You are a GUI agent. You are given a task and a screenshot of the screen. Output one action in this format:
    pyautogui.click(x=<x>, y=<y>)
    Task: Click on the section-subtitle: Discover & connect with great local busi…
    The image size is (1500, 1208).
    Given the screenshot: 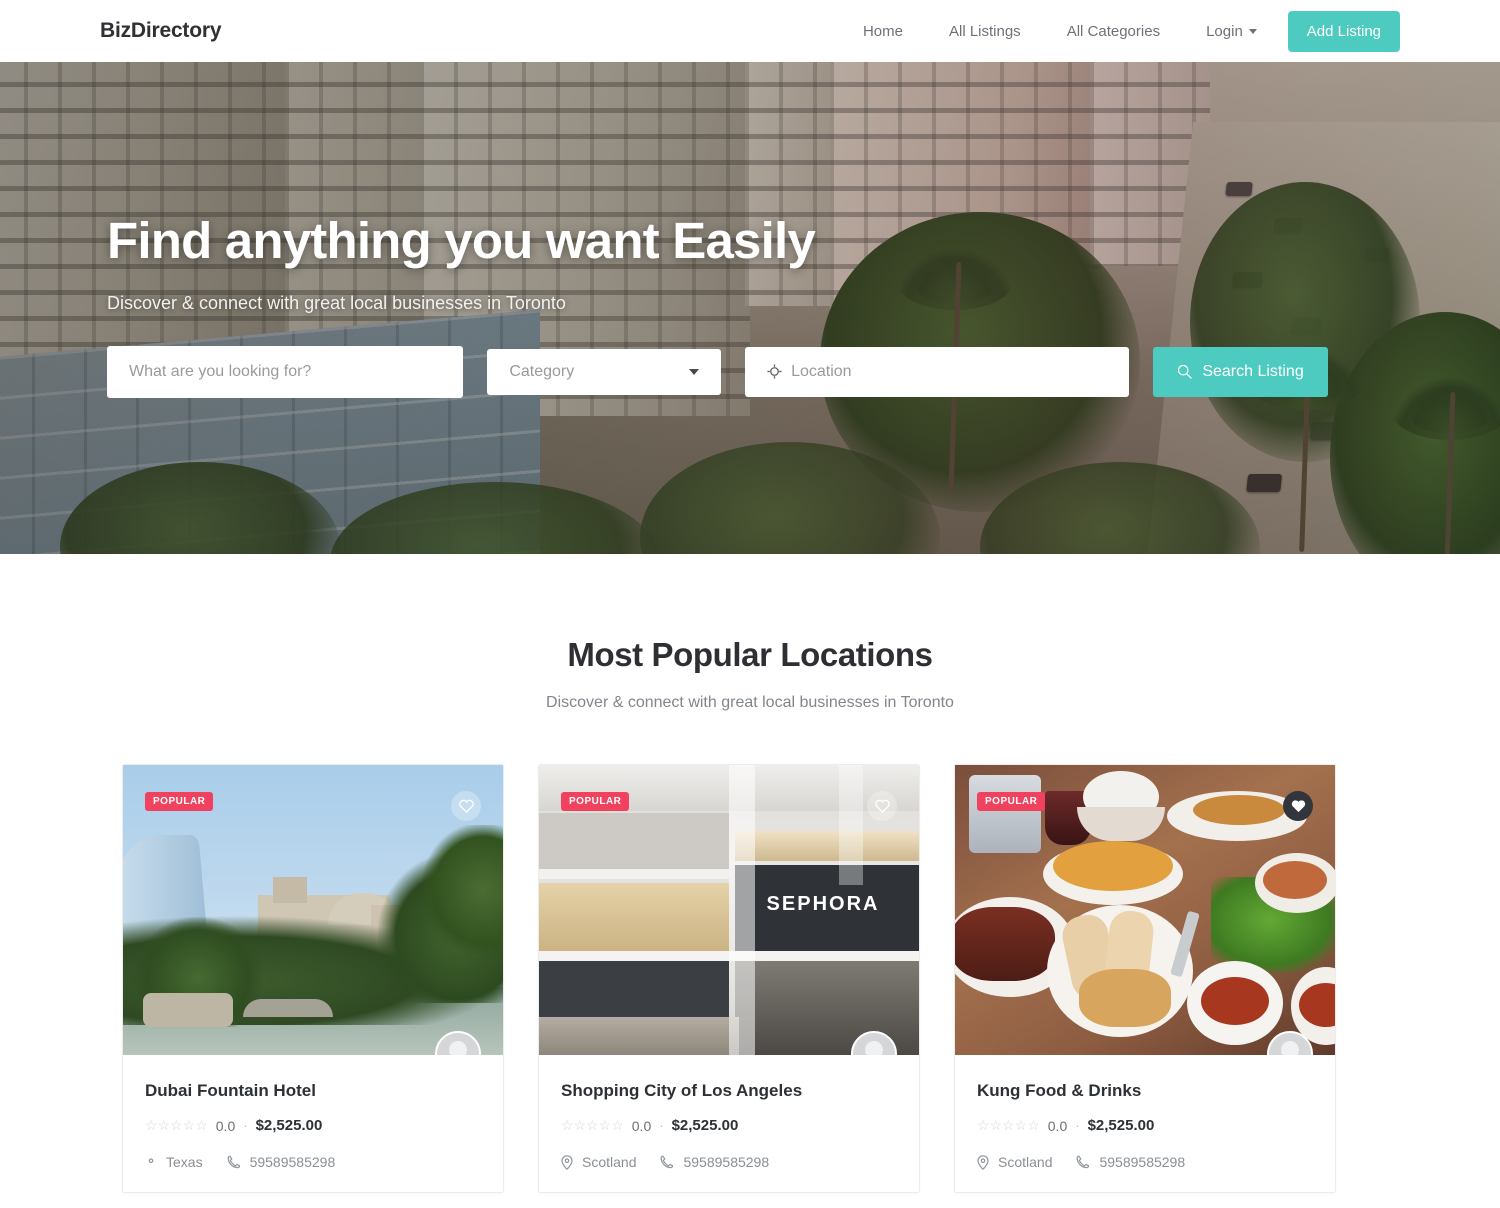 What is the action you would take?
    pyautogui.click(x=750, y=702)
    